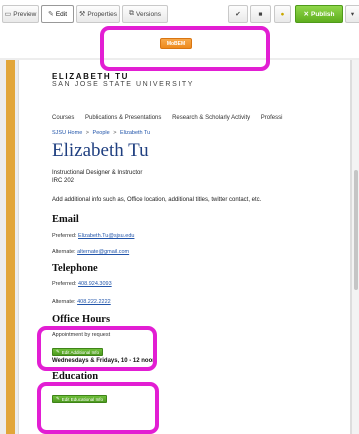 The width and height of the screenshot is (359, 434). I want to click on preview-button: ▭ Preview, so click(20, 14).